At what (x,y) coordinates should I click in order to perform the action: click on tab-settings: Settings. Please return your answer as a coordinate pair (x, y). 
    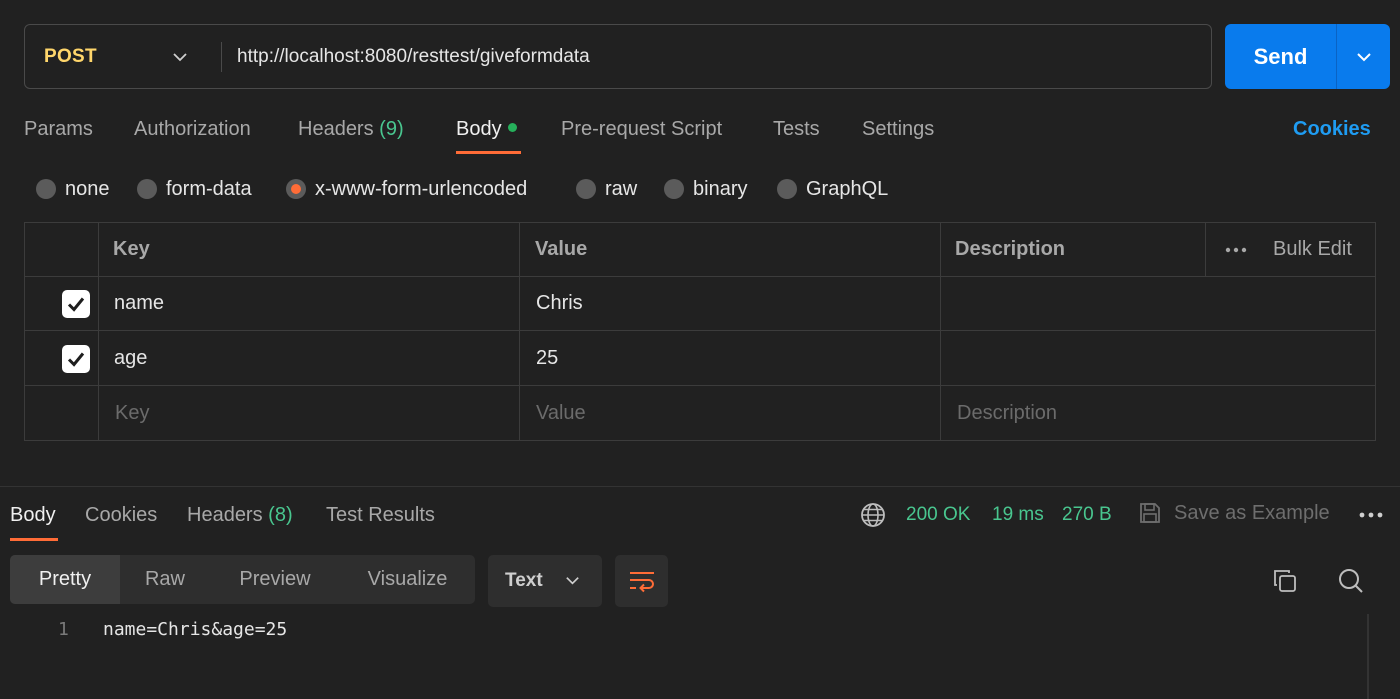
    Looking at the image, I should click on (898, 134).